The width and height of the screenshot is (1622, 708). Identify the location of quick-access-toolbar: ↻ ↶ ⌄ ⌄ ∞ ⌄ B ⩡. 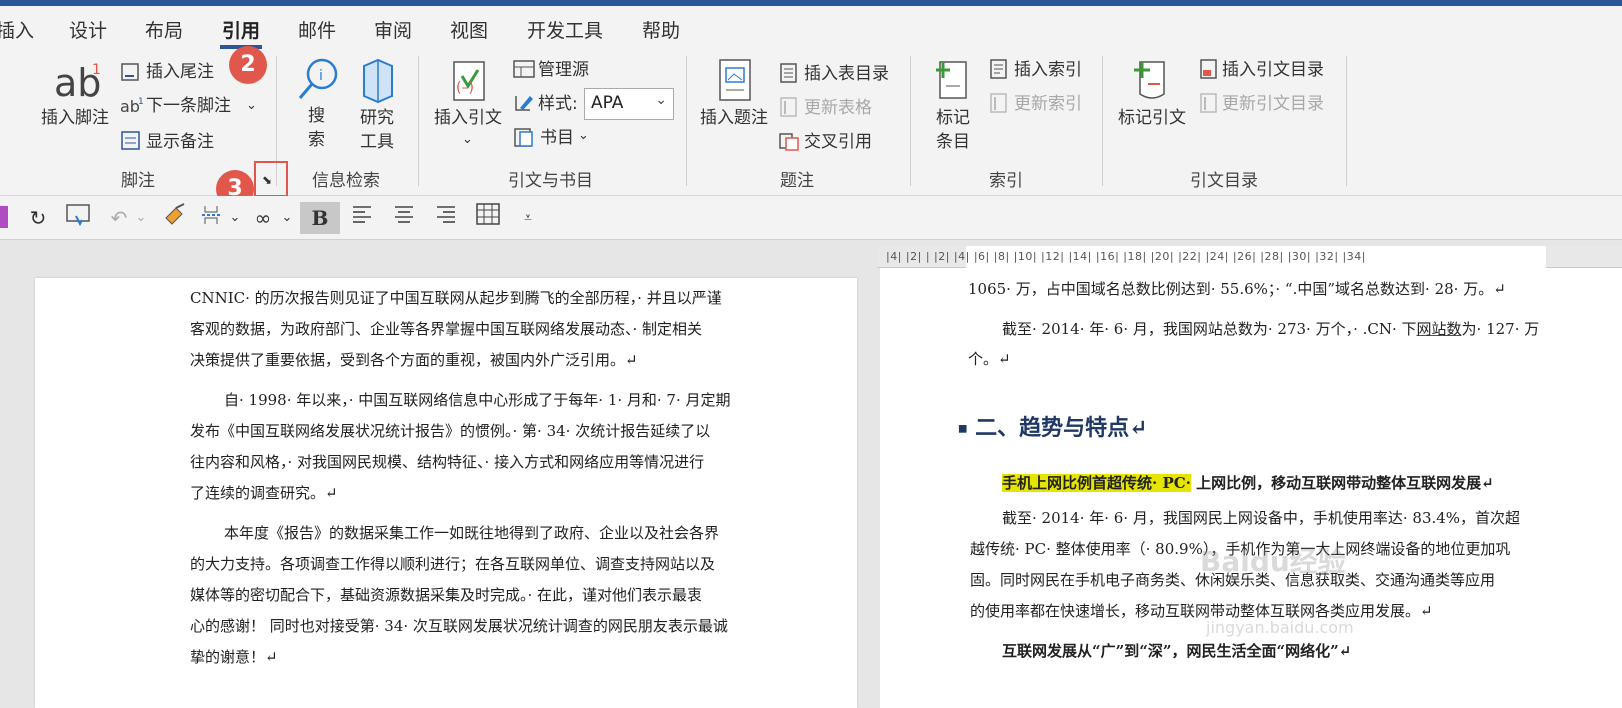
(811, 218).